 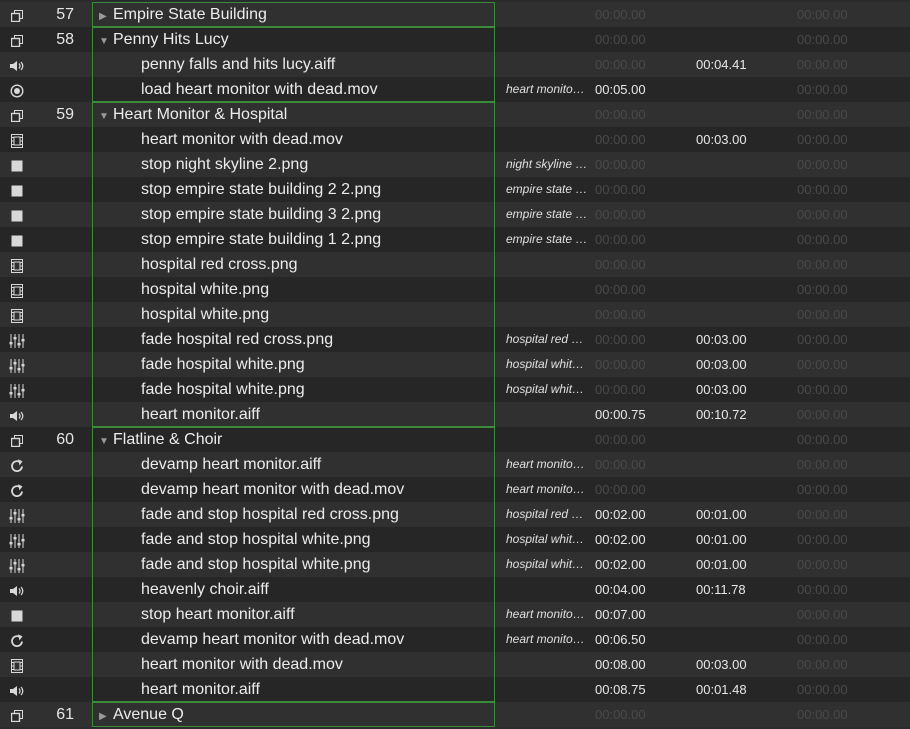 What do you see at coordinates (294, 514) in the screenshot?
I see `cue-name: fade and stop hospital red cross.png` at bounding box center [294, 514].